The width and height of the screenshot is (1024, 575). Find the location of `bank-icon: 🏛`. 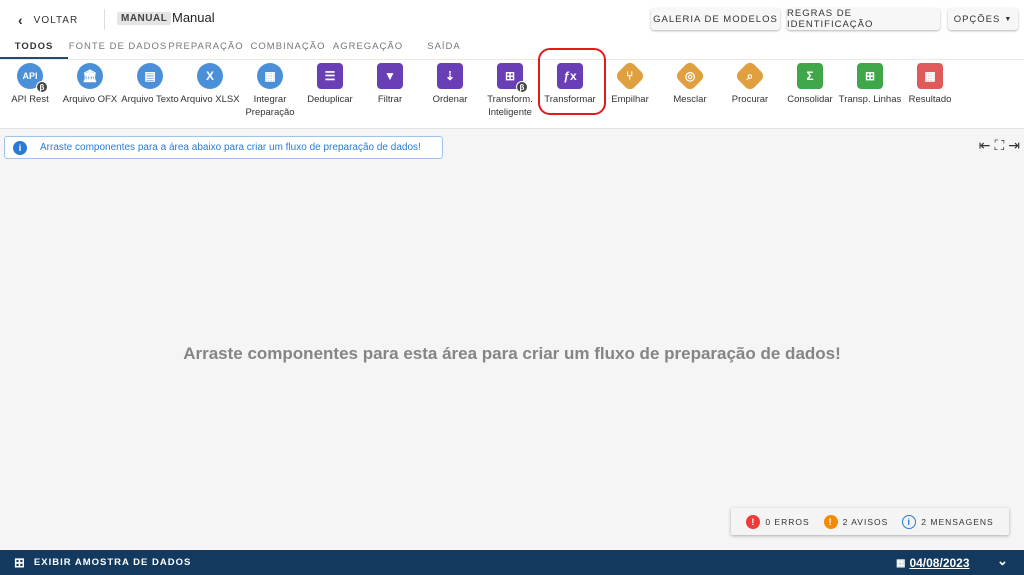

bank-icon: 🏛 is located at coordinates (90, 76).